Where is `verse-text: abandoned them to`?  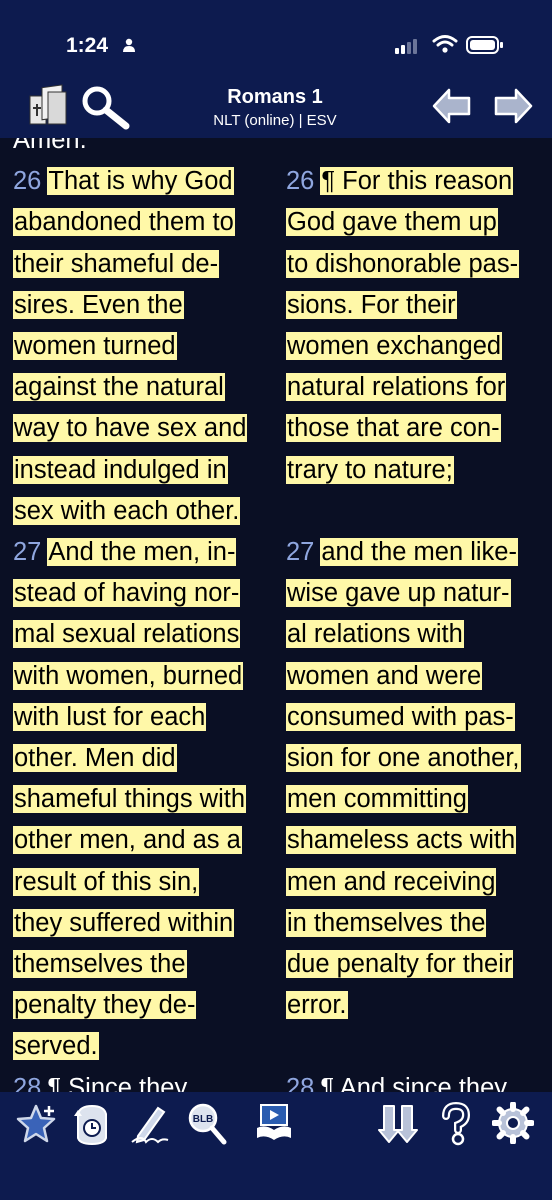 verse-text: abandoned them to is located at coordinates (124, 222).